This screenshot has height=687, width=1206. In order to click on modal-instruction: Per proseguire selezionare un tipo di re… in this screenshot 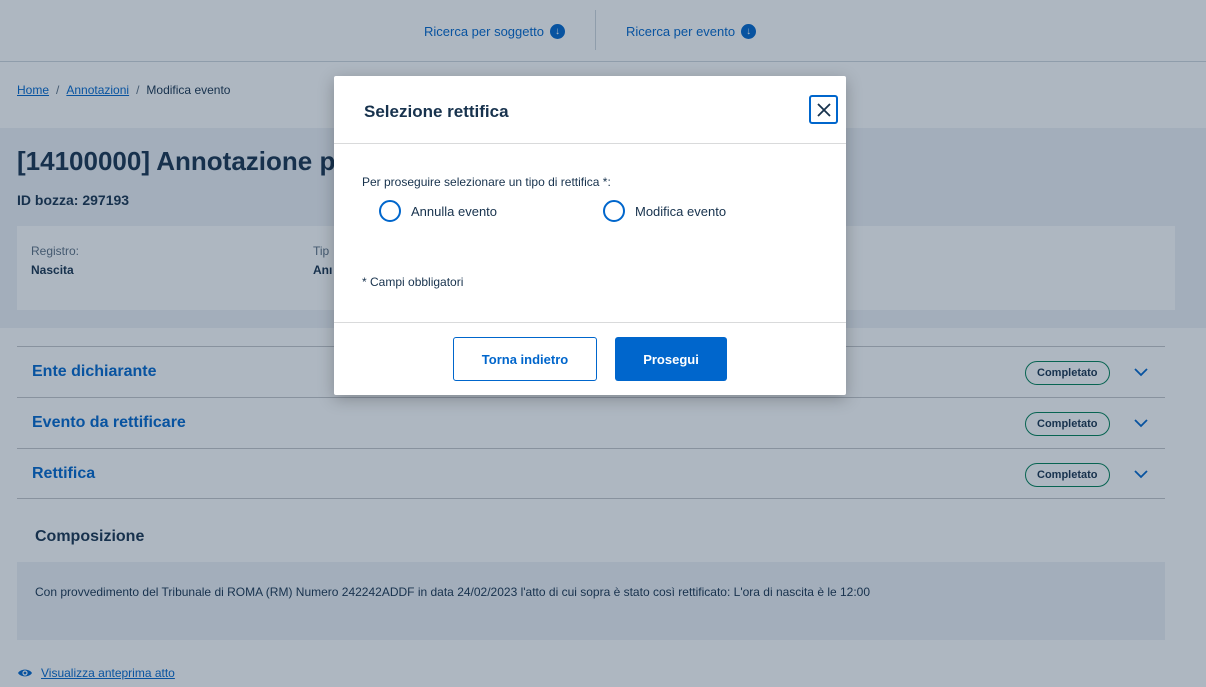, I will do `click(486, 182)`.